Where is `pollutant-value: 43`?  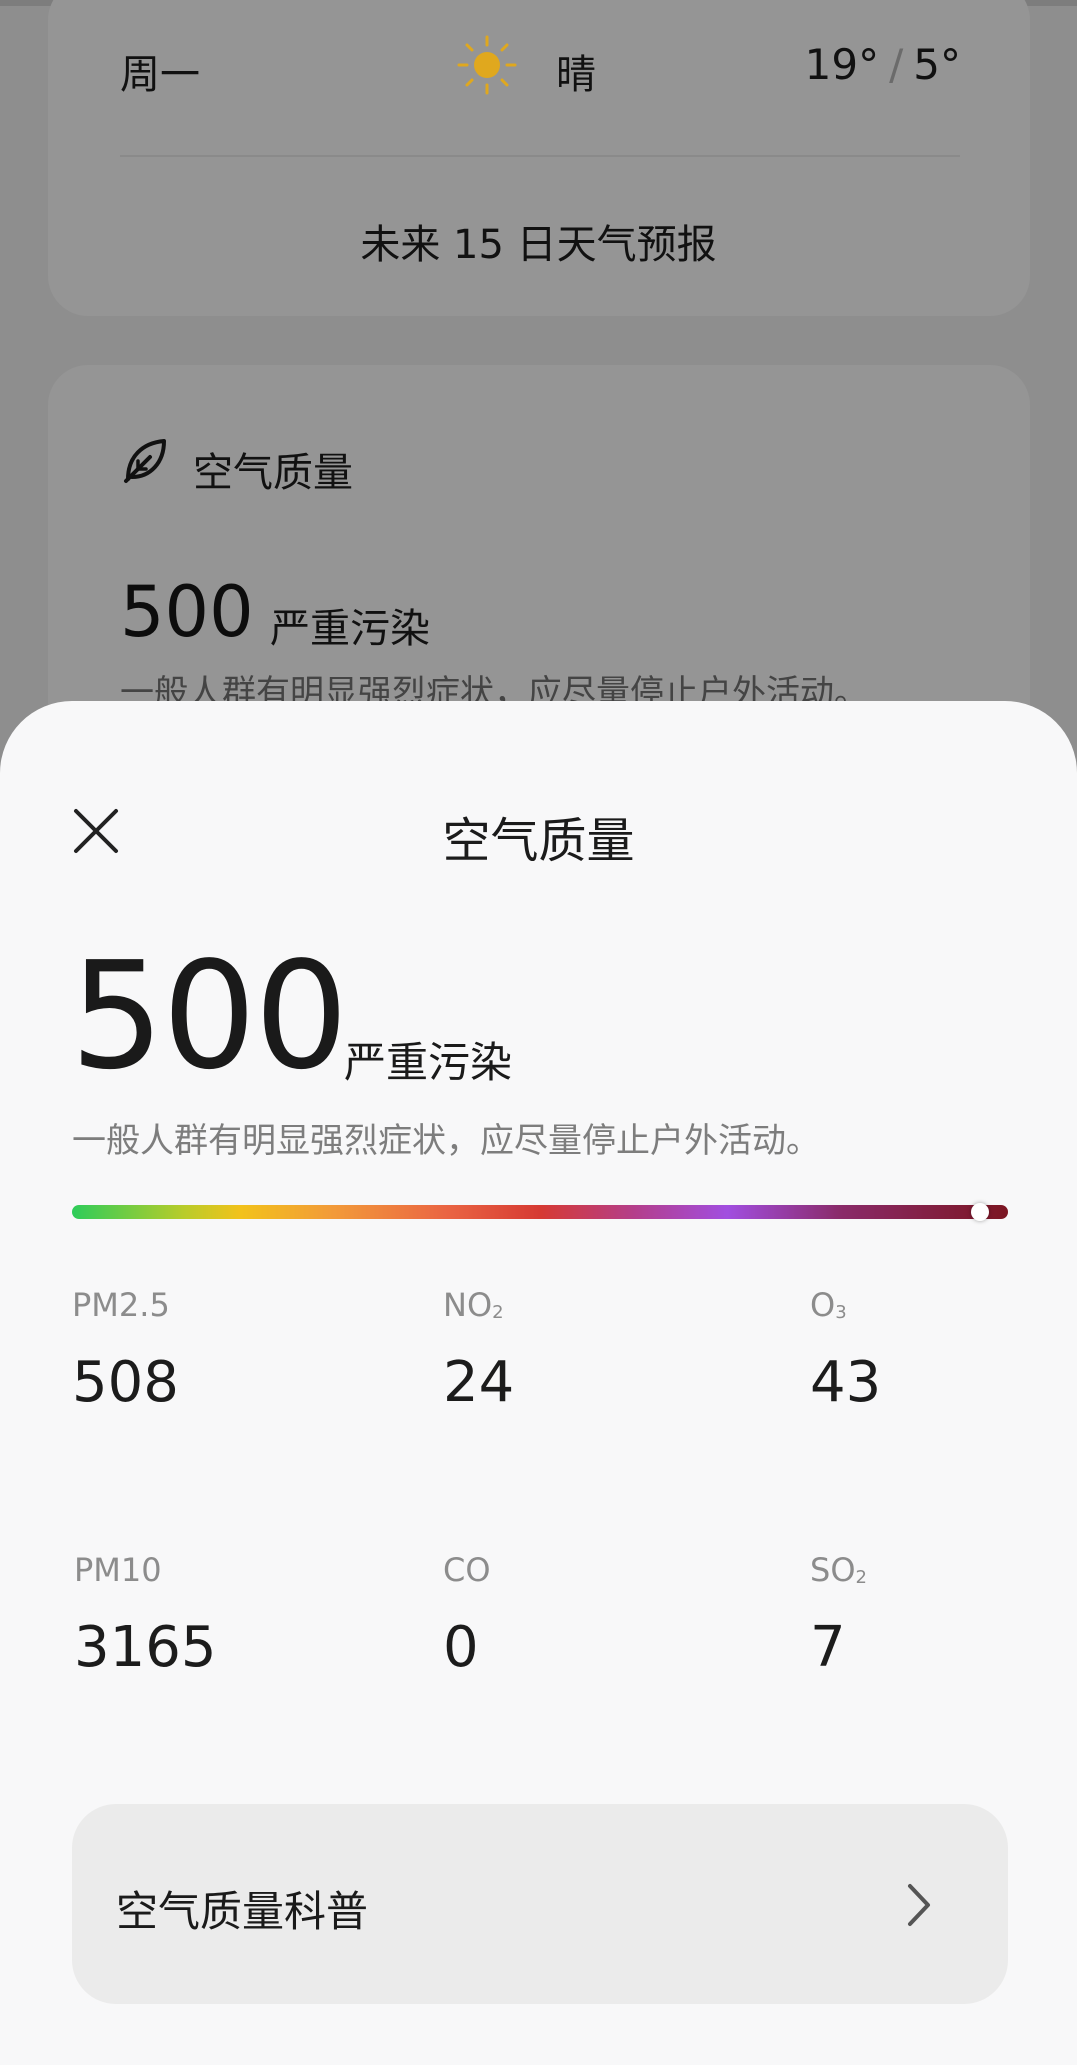
pollutant-value: 43 is located at coordinates (846, 1382).